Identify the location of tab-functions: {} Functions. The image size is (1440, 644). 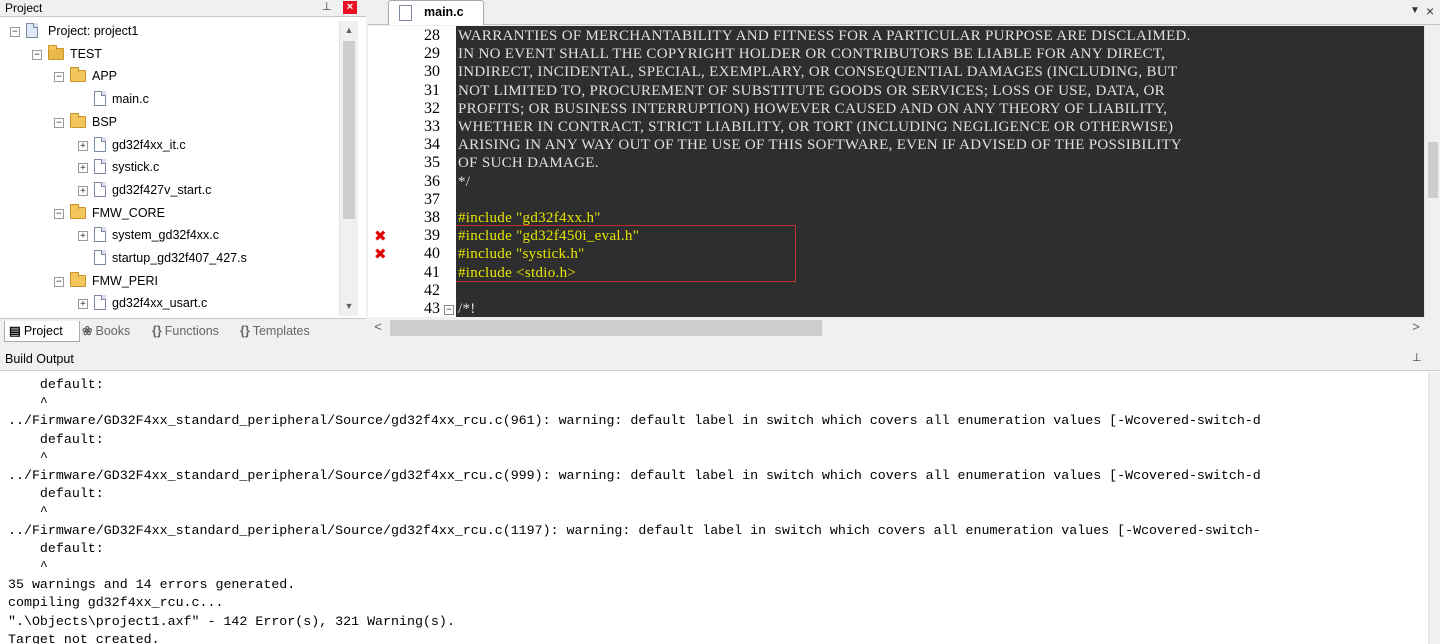
(192, 331).